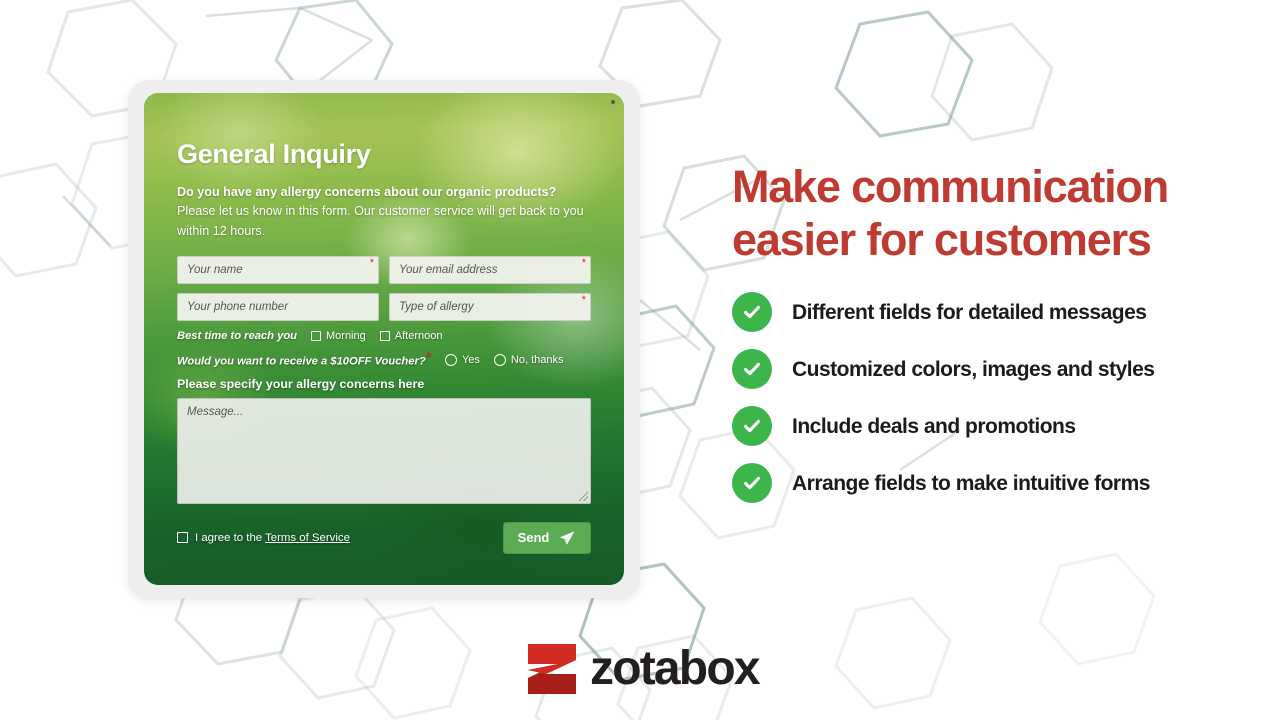 The image size is (1280, 720). I want to click on phone-field: Your phone number, so click(278, 307).